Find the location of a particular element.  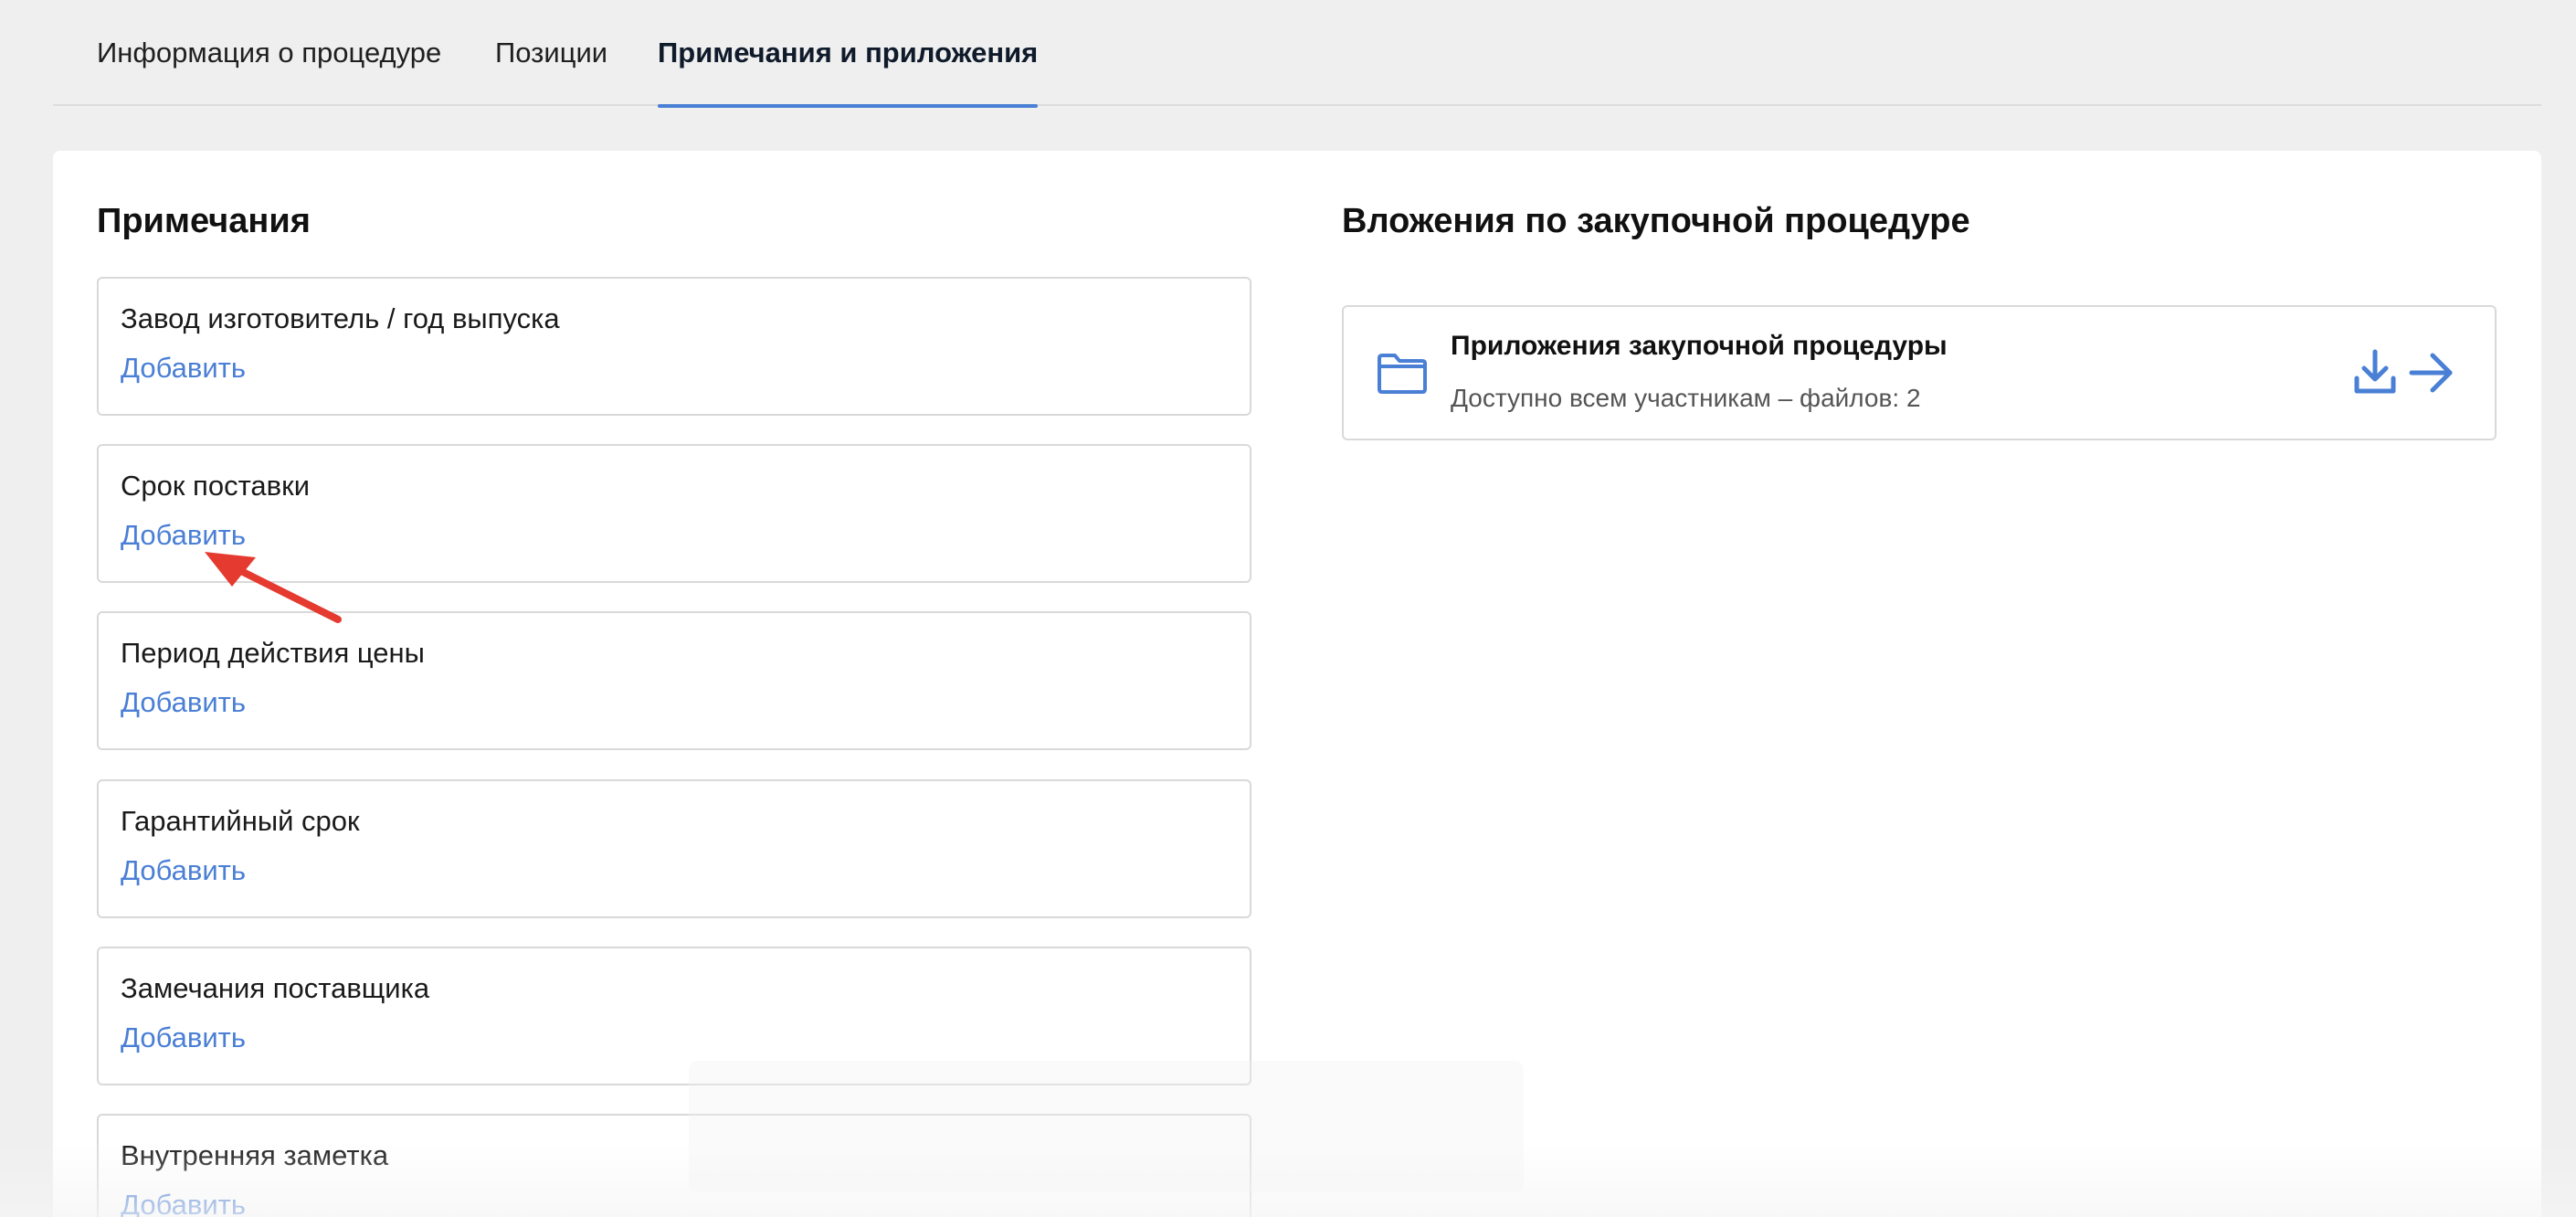

note-item-price-validity: Период действия цены Добавить is located at coordinates (674, 680).